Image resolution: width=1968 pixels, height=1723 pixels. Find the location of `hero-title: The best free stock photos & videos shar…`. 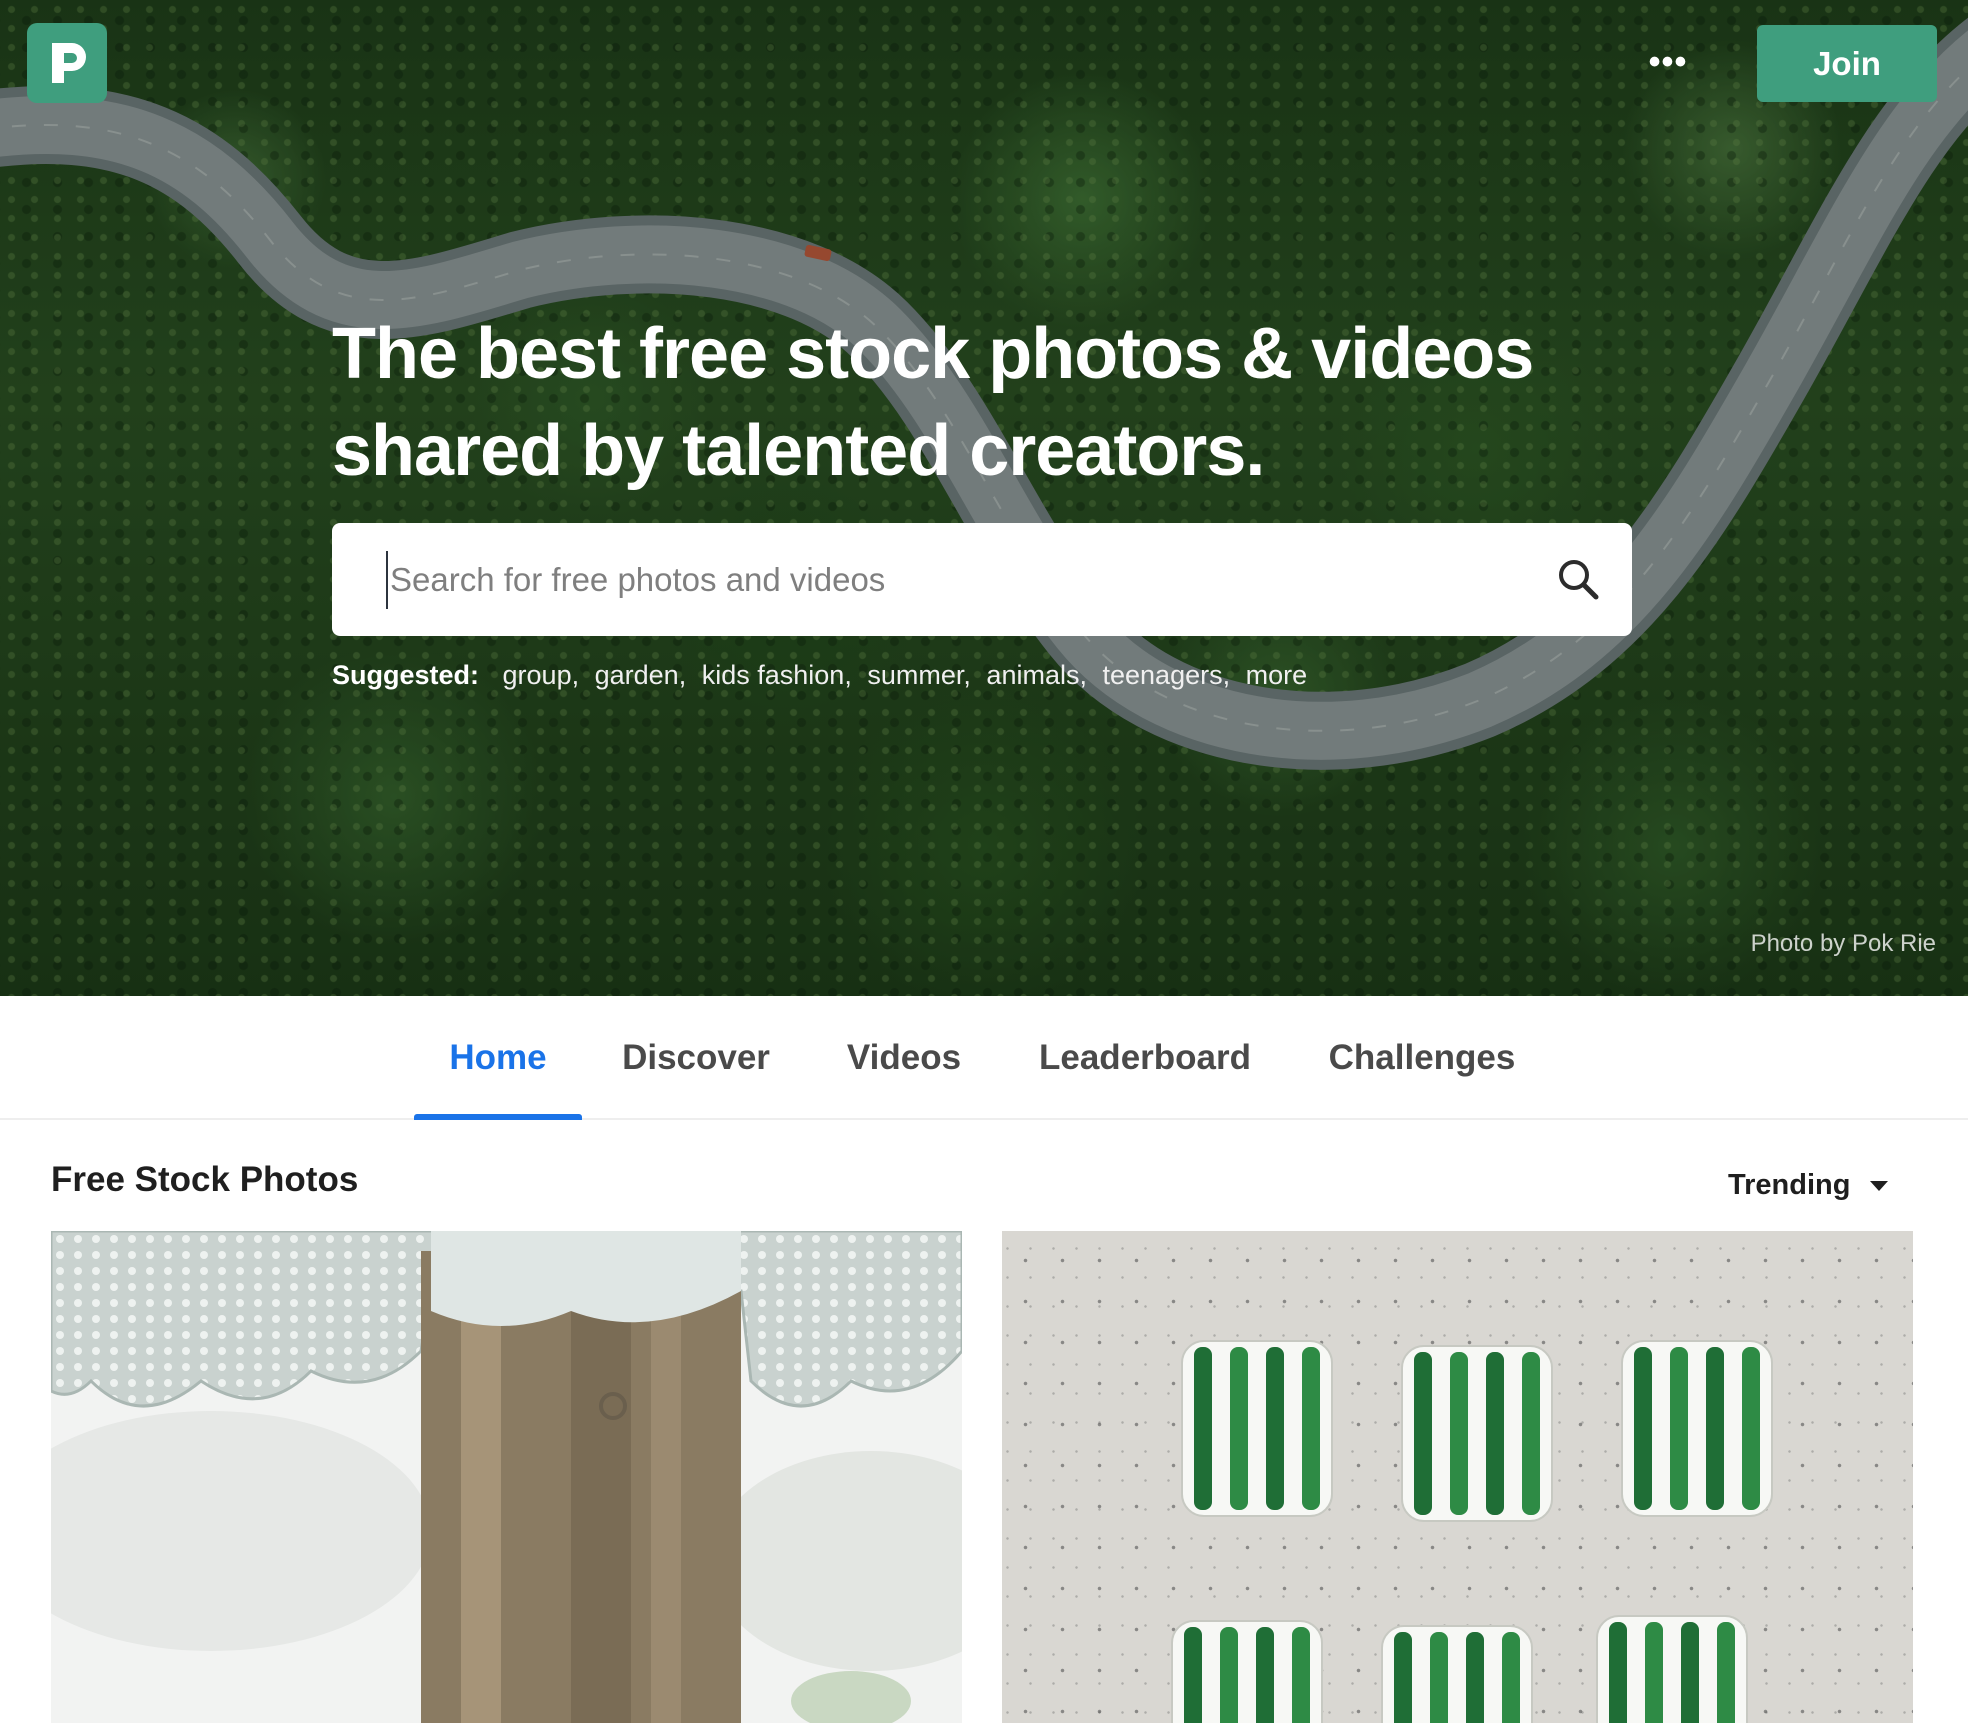

hero-title: The best free stock photos & videos shar… is located at coordinates (982, 403).